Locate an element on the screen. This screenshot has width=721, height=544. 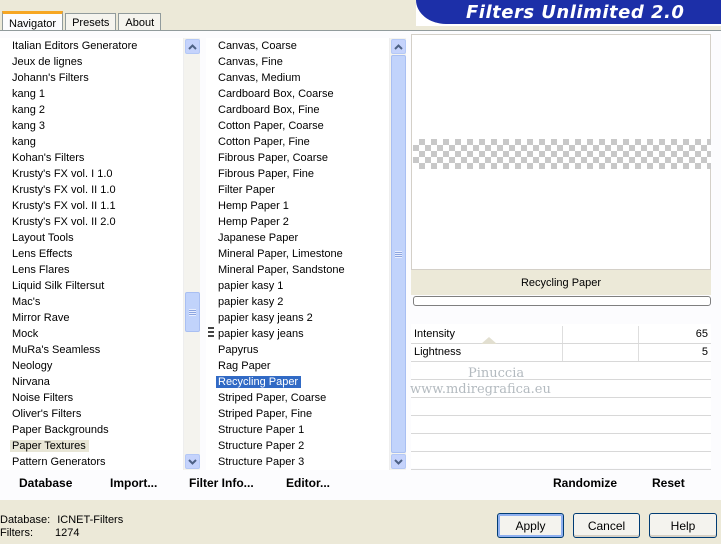
filter-list-item: Cardboard Box, Coarse is located at coordinates (297, 94).